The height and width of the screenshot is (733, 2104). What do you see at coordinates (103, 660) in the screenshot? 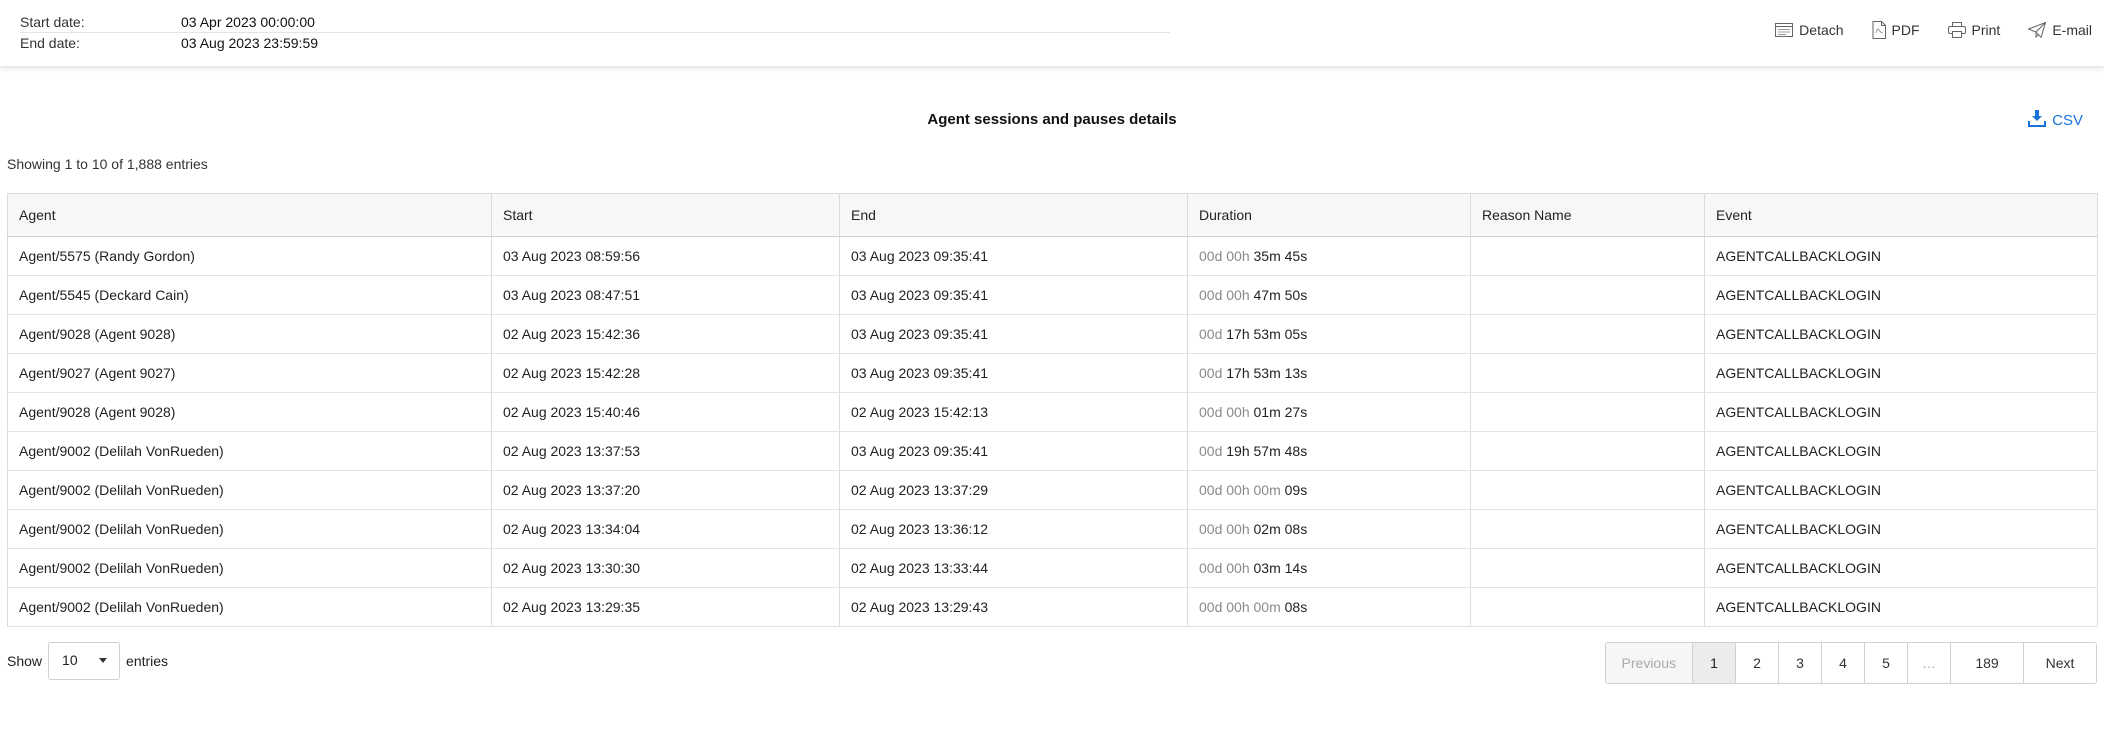
I see `caret-down-icon` at bounding box center [103, 660].